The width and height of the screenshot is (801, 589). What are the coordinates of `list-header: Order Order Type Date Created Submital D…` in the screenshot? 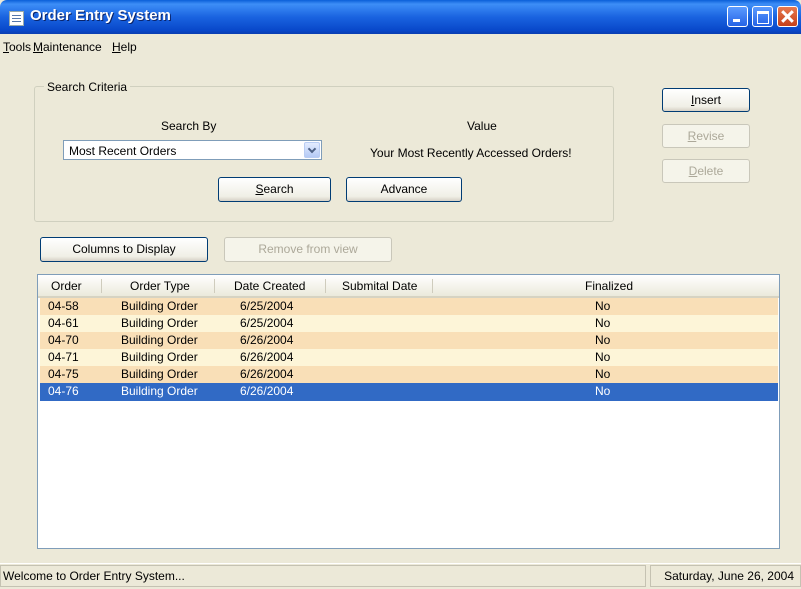 It's located at (408, 286).